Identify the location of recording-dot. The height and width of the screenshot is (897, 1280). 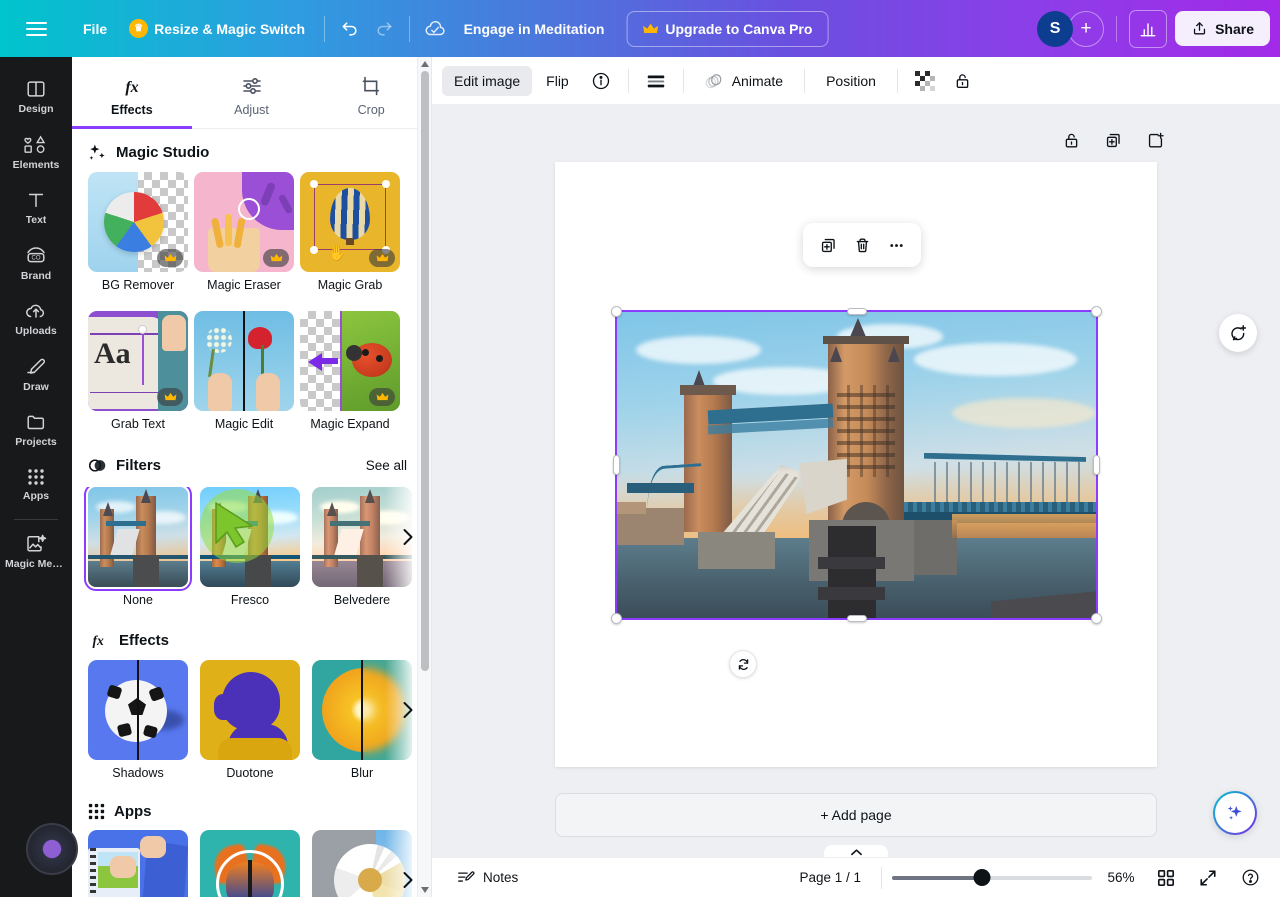
(52, 849).